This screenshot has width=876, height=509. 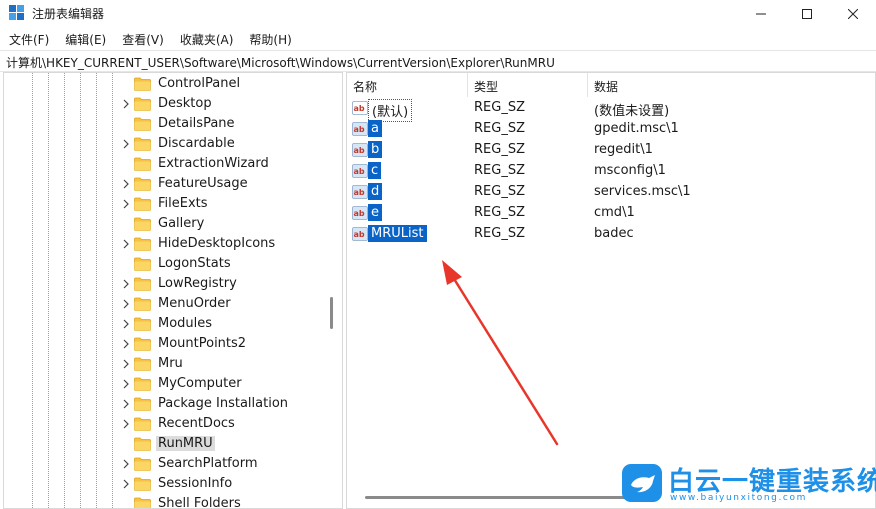 What do you see at coordinates (223, 403) in the screenshot?
I see `tree-item-label: Package Installation` at bounding box center [223, 403].